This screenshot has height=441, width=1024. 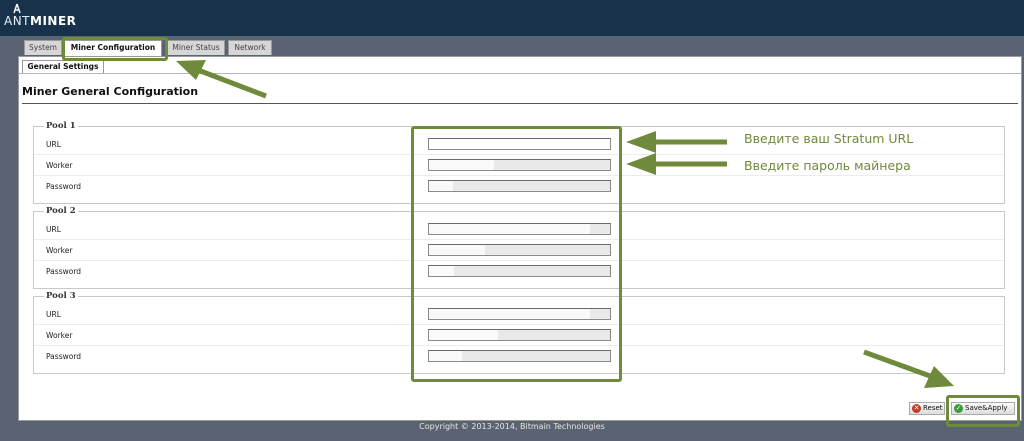 I want to click on pool-inputs-highlight, so click(x=516, y=254).